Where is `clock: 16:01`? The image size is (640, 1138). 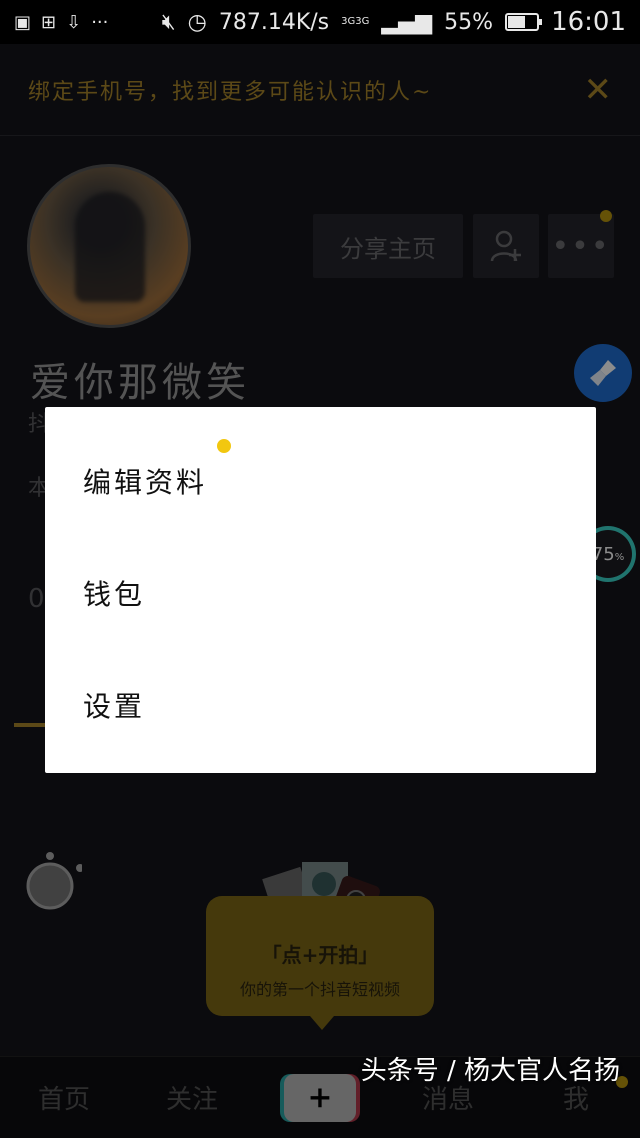 clock: 16:01 is located at coordinates (588, 22).